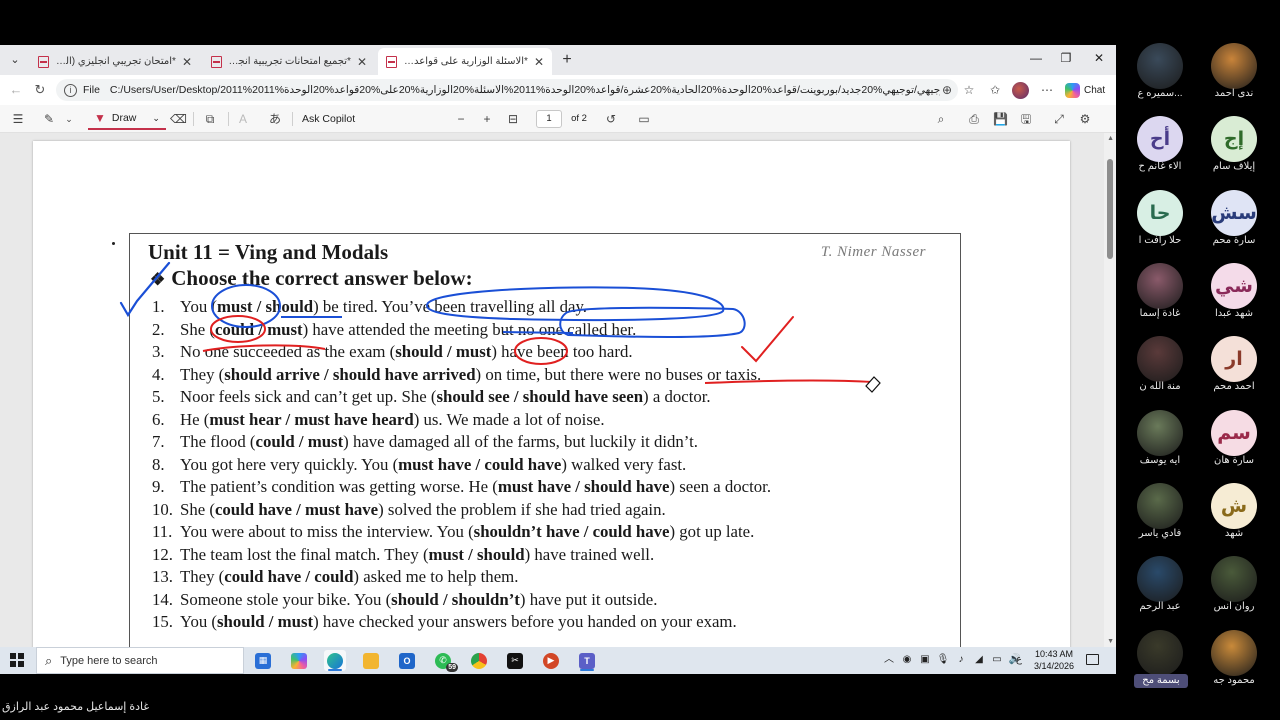  I want to click on powerpoint-icon: ▶, so click(551, 660).